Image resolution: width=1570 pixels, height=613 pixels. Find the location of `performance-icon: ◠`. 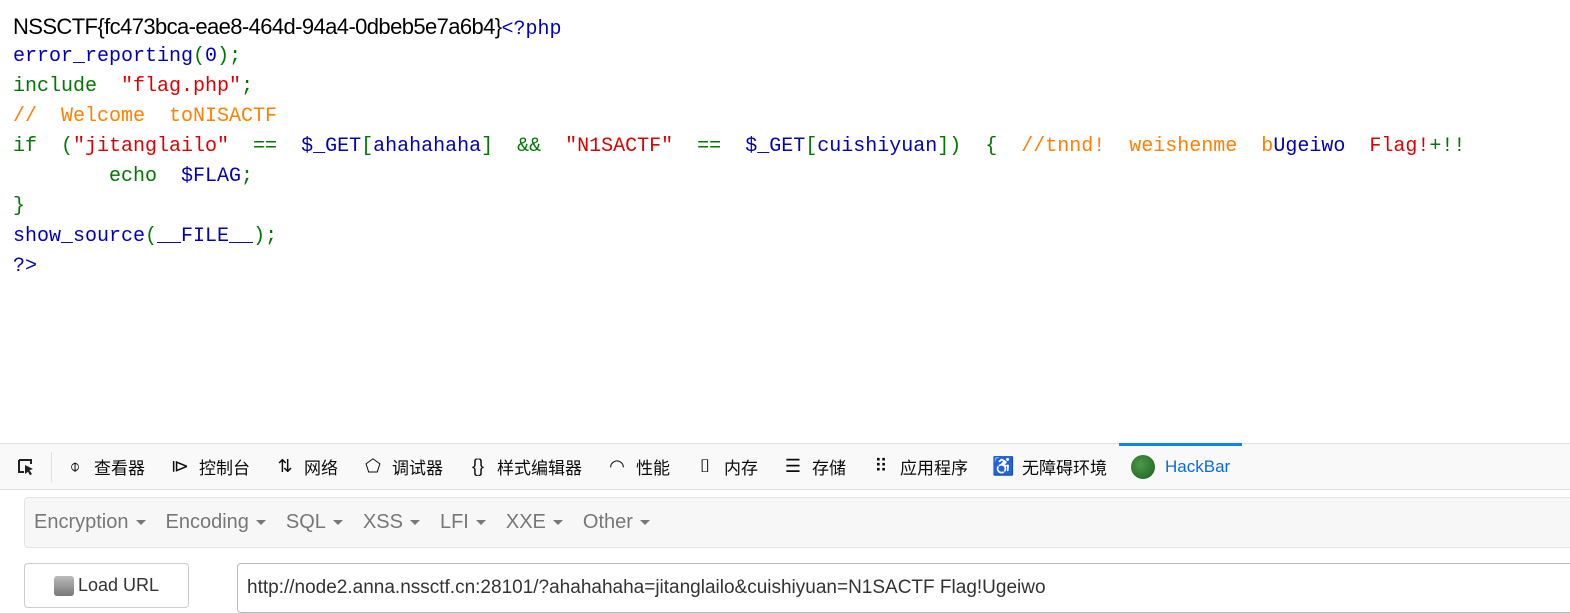

performance-icon: ◠ is located at coordinates (617, 466).